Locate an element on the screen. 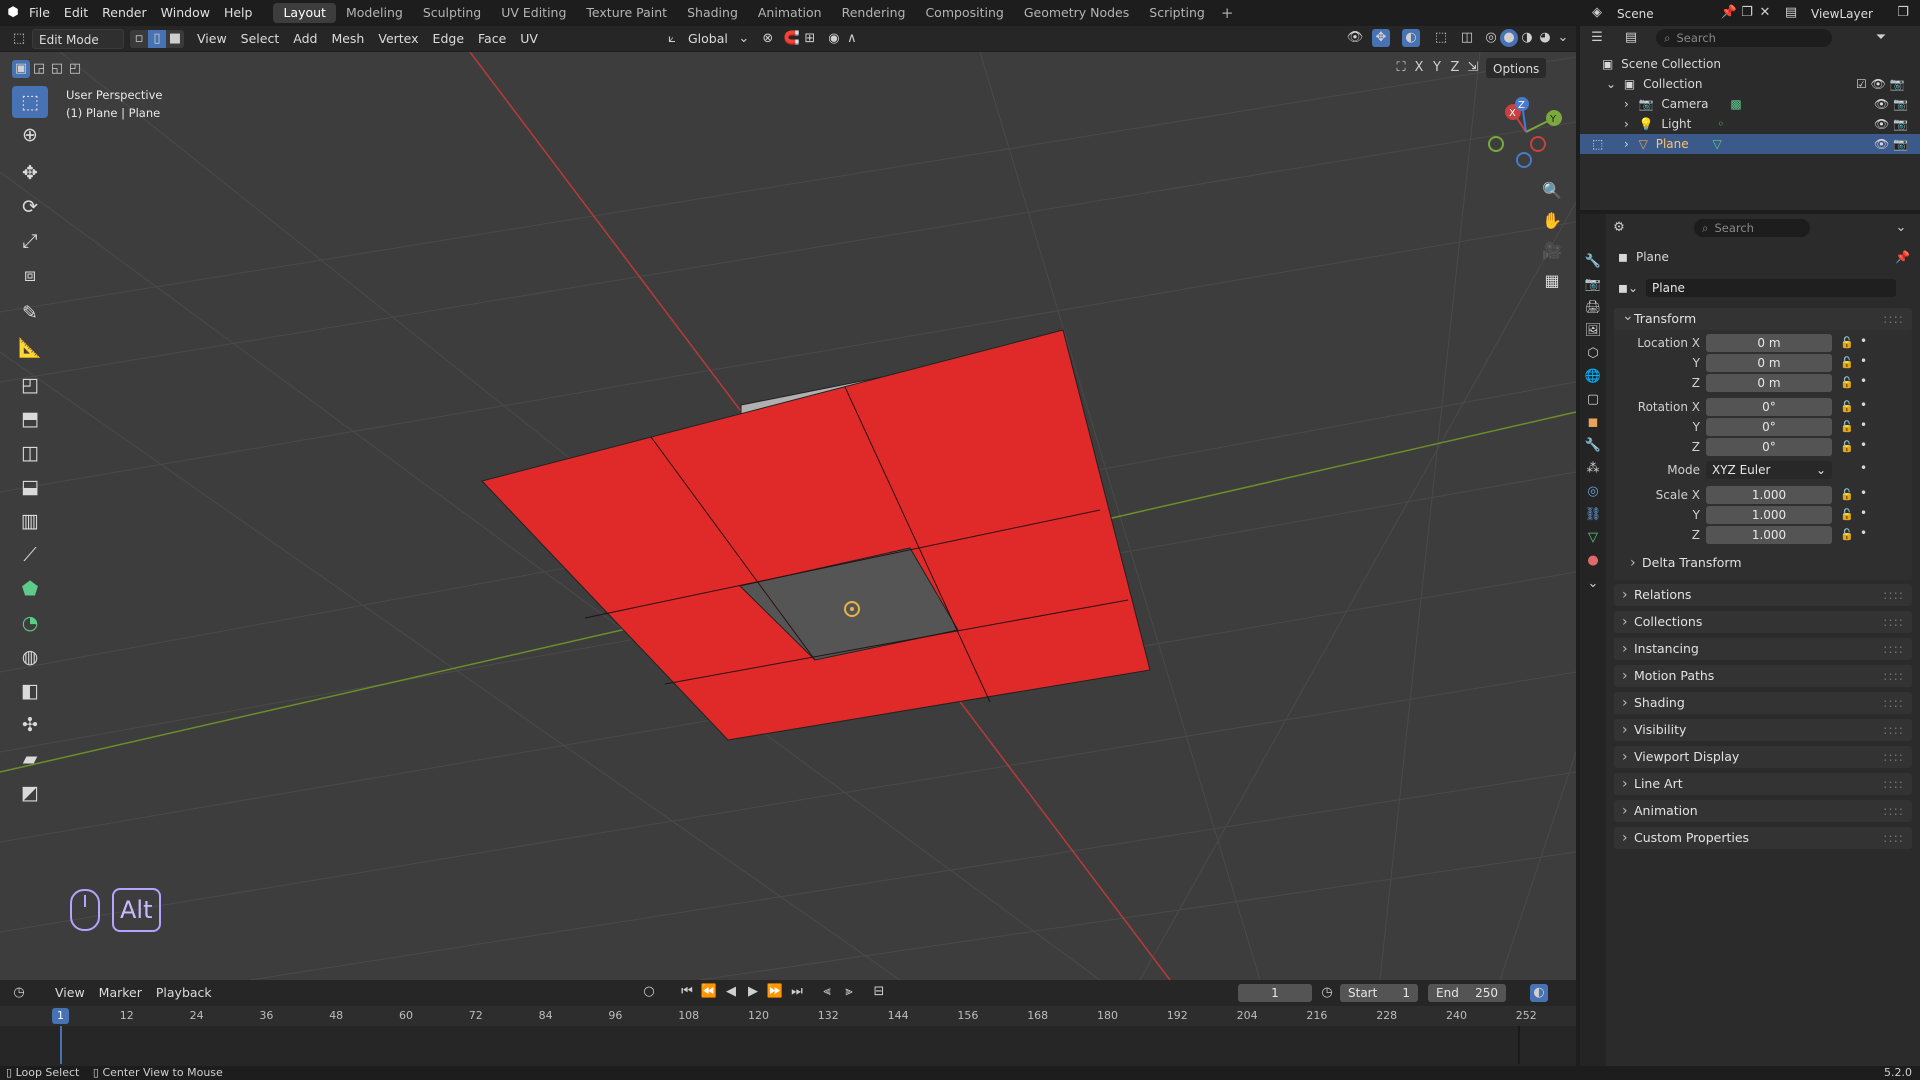  material-shading-icon: ◑ is located at coordinates (1527, 38).